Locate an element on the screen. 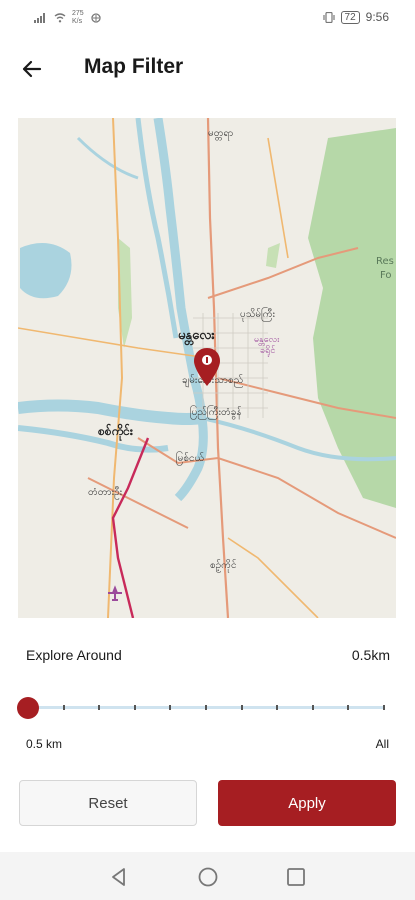 Image resolution: width=415 pixels, height=900 pixels. explore-distance-value: 0.5km is located at coordinates (370, 655).